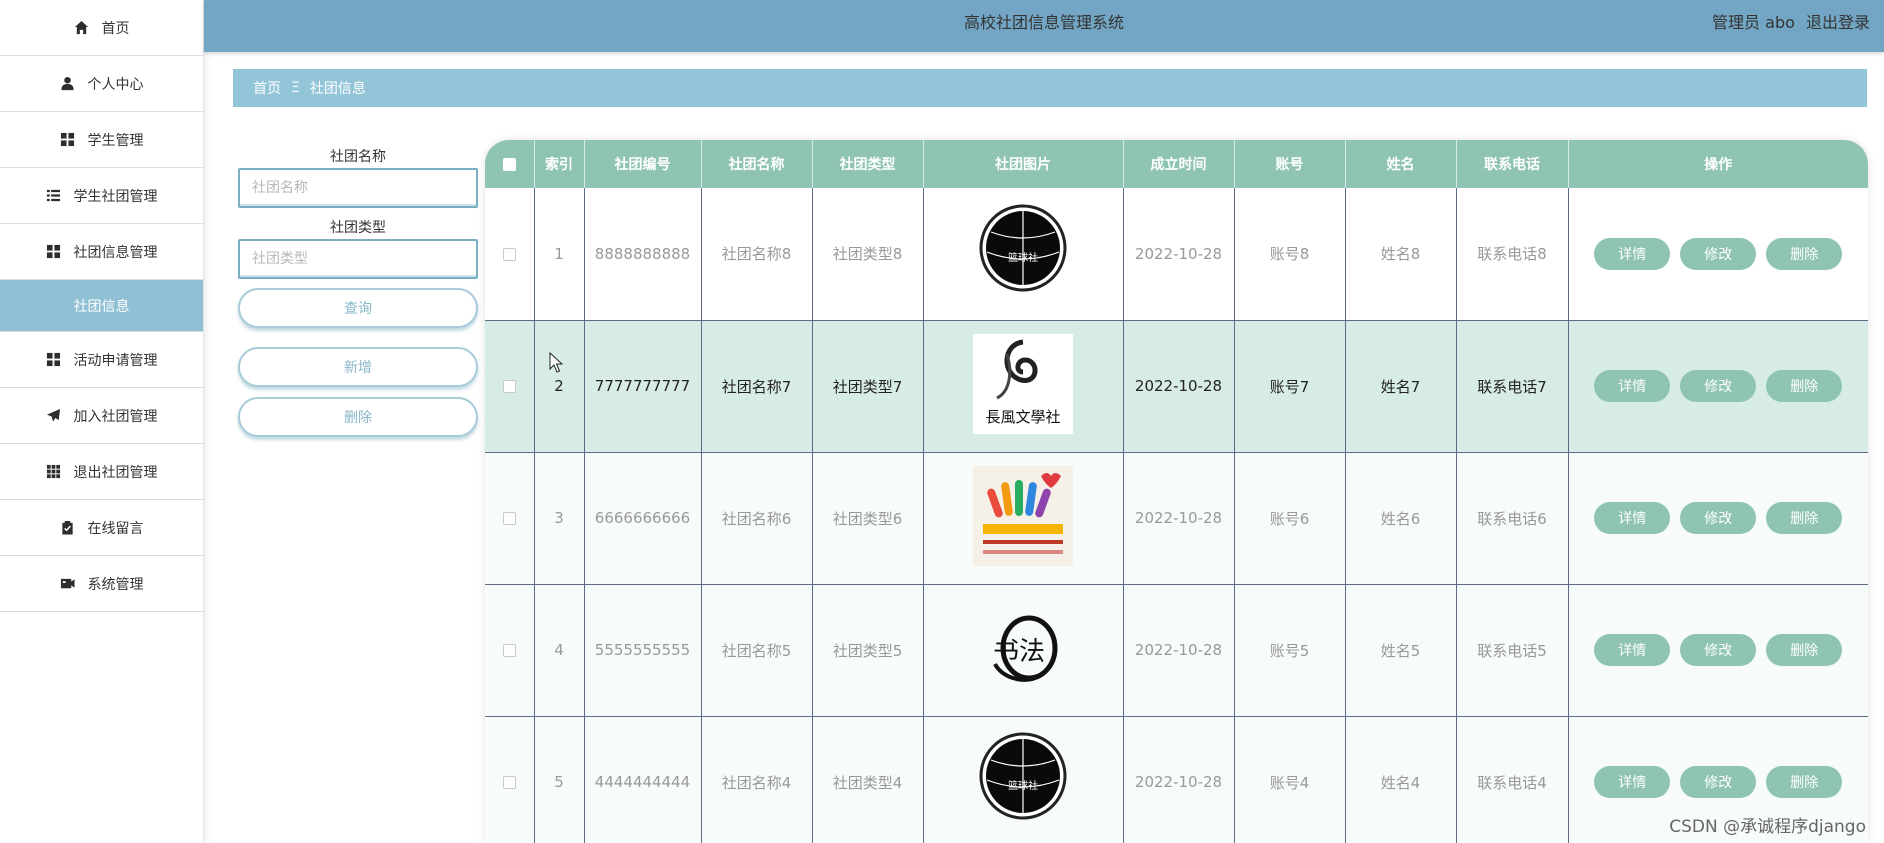  What do you see at coordinates (868, 779) in the screenshot?
I see `cell-type: 社团类型4` at bounding box center [868, 779].